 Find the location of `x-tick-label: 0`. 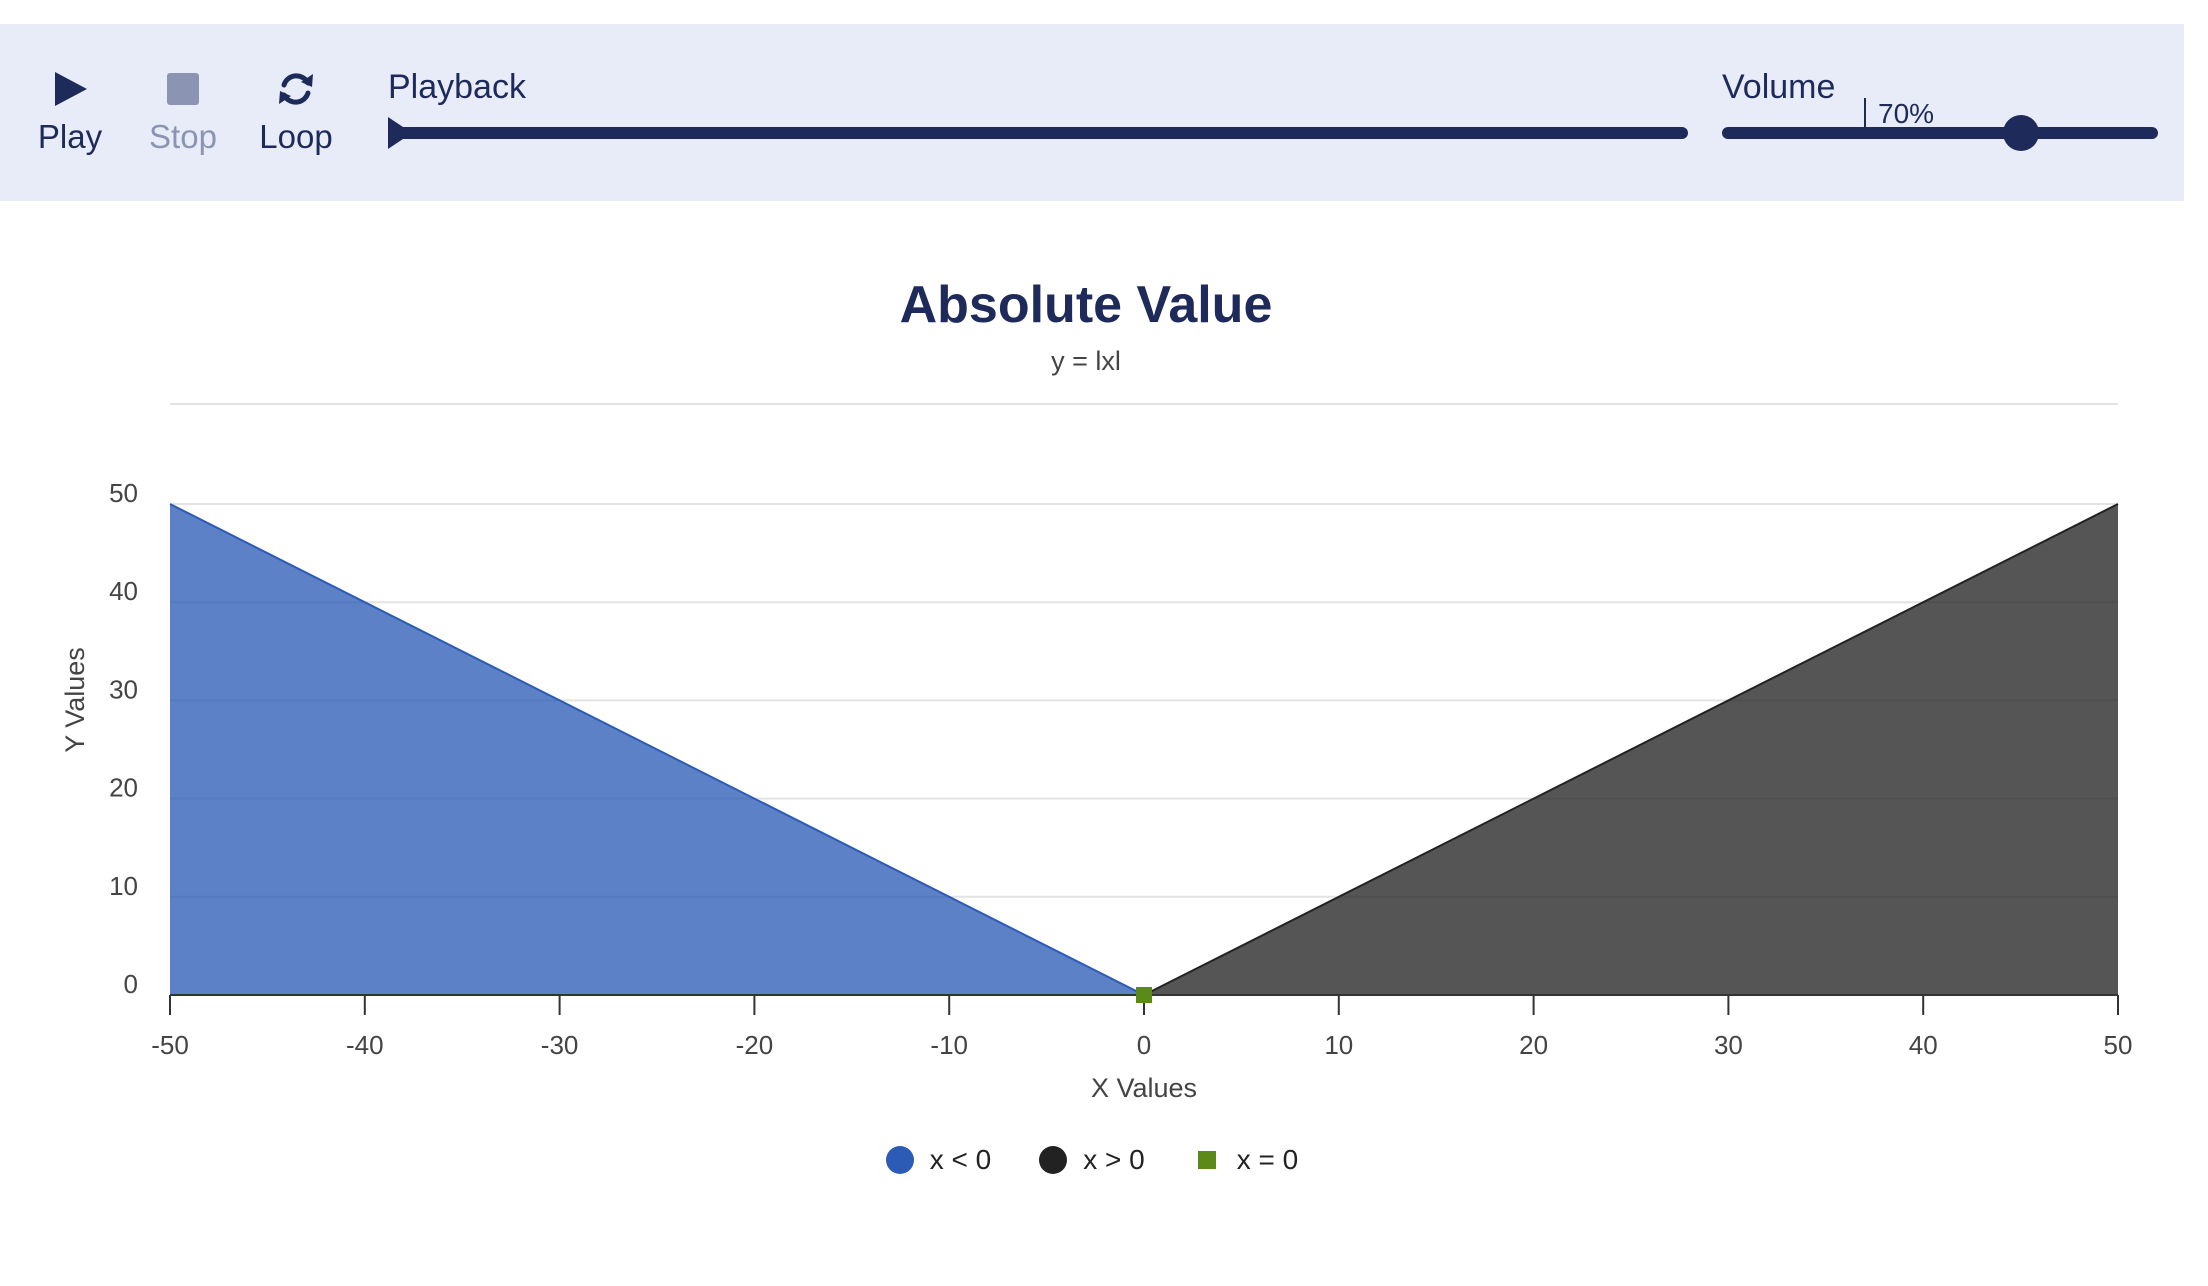

x-tick-label: 0 is located at coordinates (1144, 1045).